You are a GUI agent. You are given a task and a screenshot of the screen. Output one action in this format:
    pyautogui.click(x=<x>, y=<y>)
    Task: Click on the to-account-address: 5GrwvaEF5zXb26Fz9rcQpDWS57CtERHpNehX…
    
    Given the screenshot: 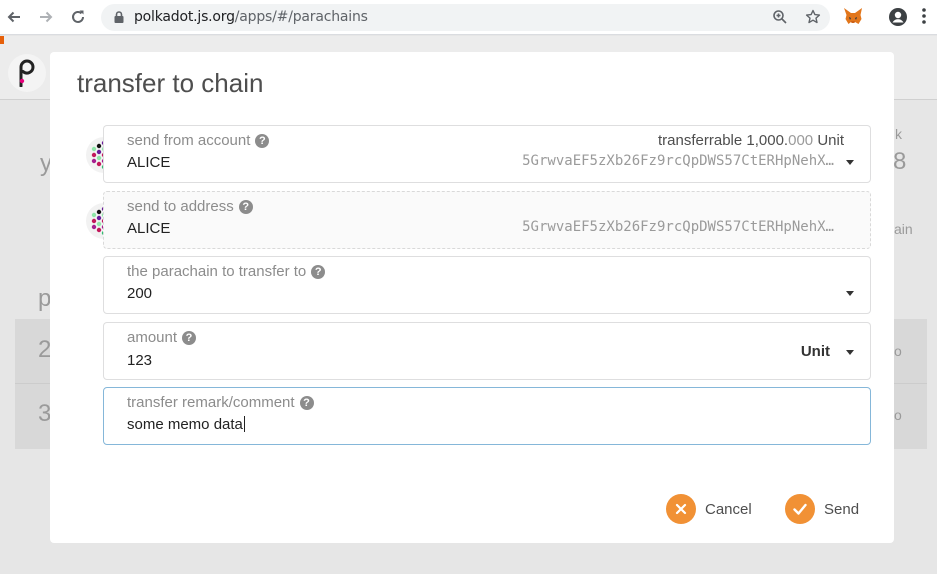 What is the action you would take?
    pyautogui.click(x=678, y=227)
    